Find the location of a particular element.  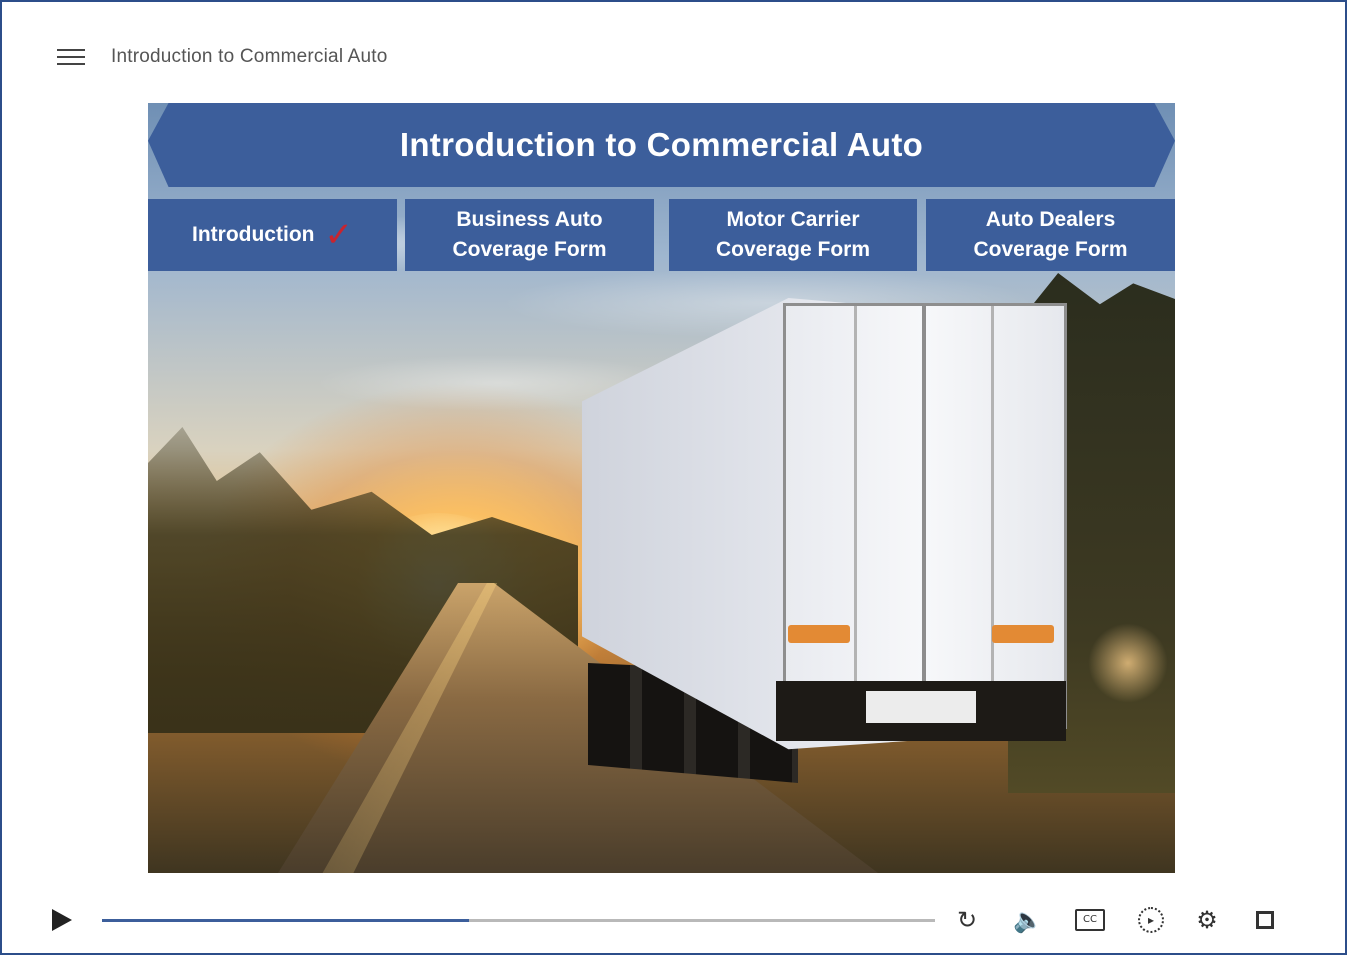

tab-introduction: Introduction ✓ is located at coordinates (272, 235).